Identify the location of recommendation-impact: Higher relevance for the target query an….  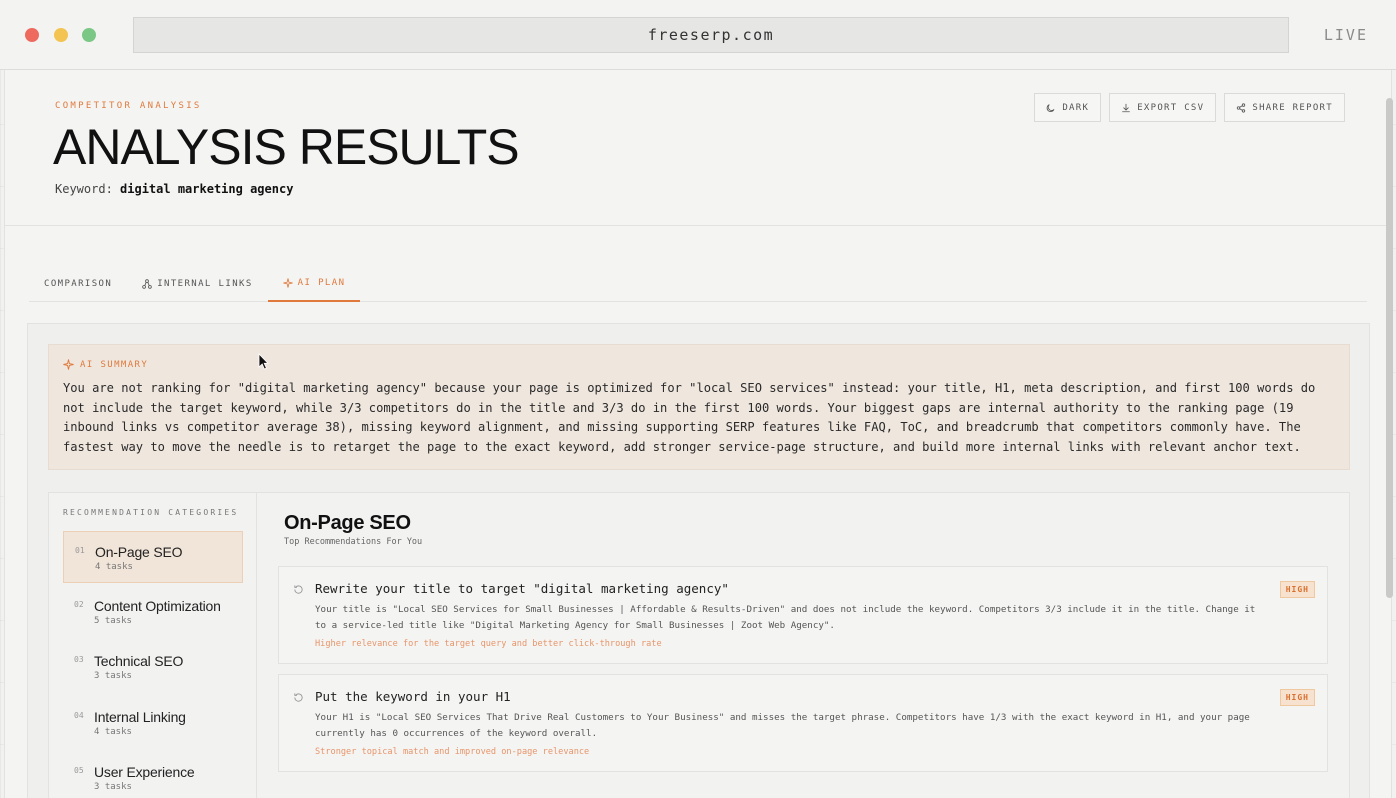
(488, 644).